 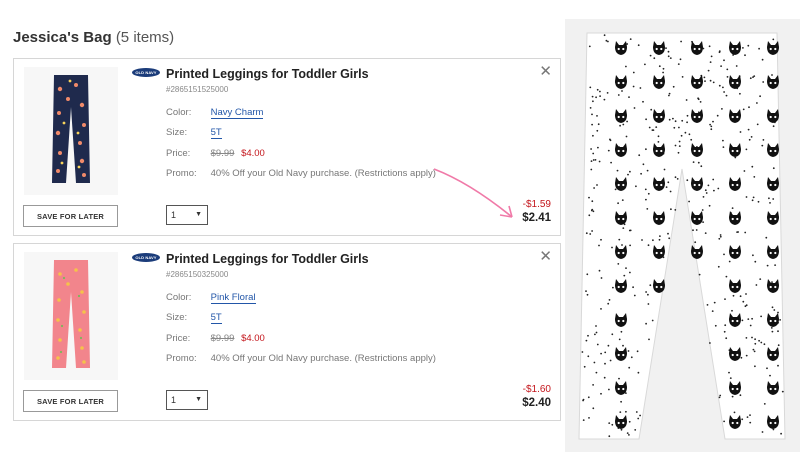 I want to click on color-row: Color: Navy Charm, so click(x=215, y=113).